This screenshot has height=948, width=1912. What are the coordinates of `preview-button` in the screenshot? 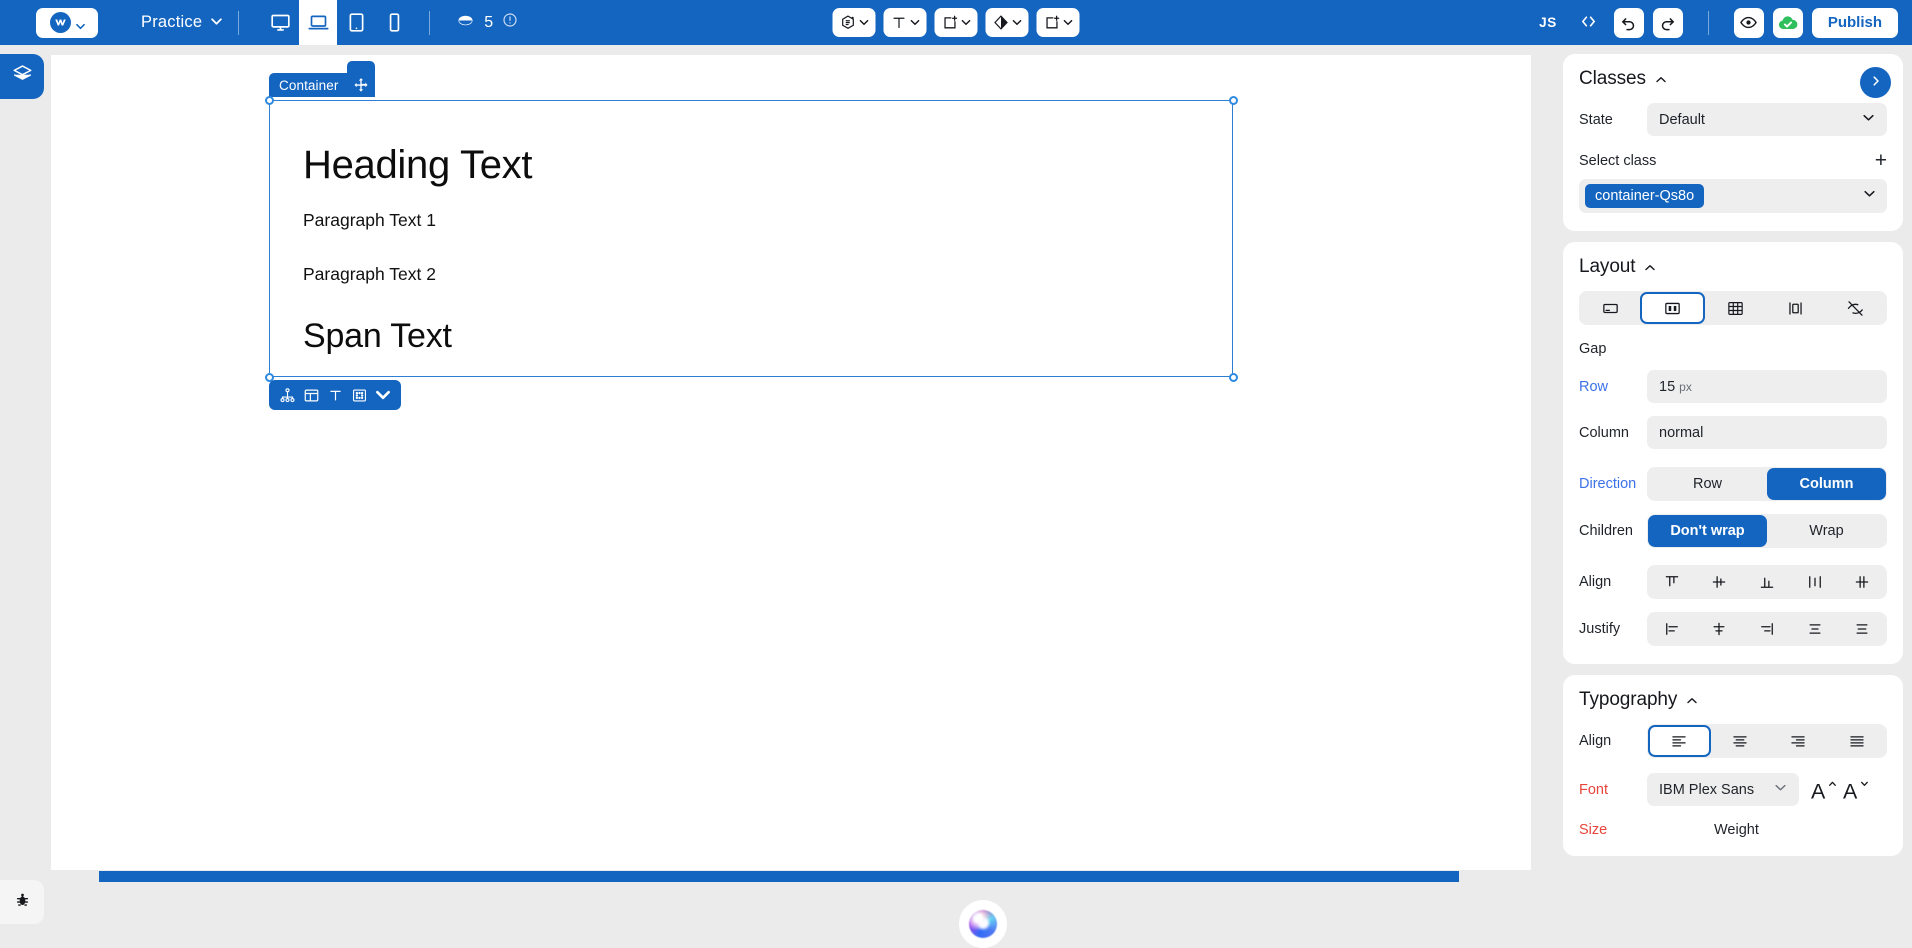 It's located at (1748, 22).